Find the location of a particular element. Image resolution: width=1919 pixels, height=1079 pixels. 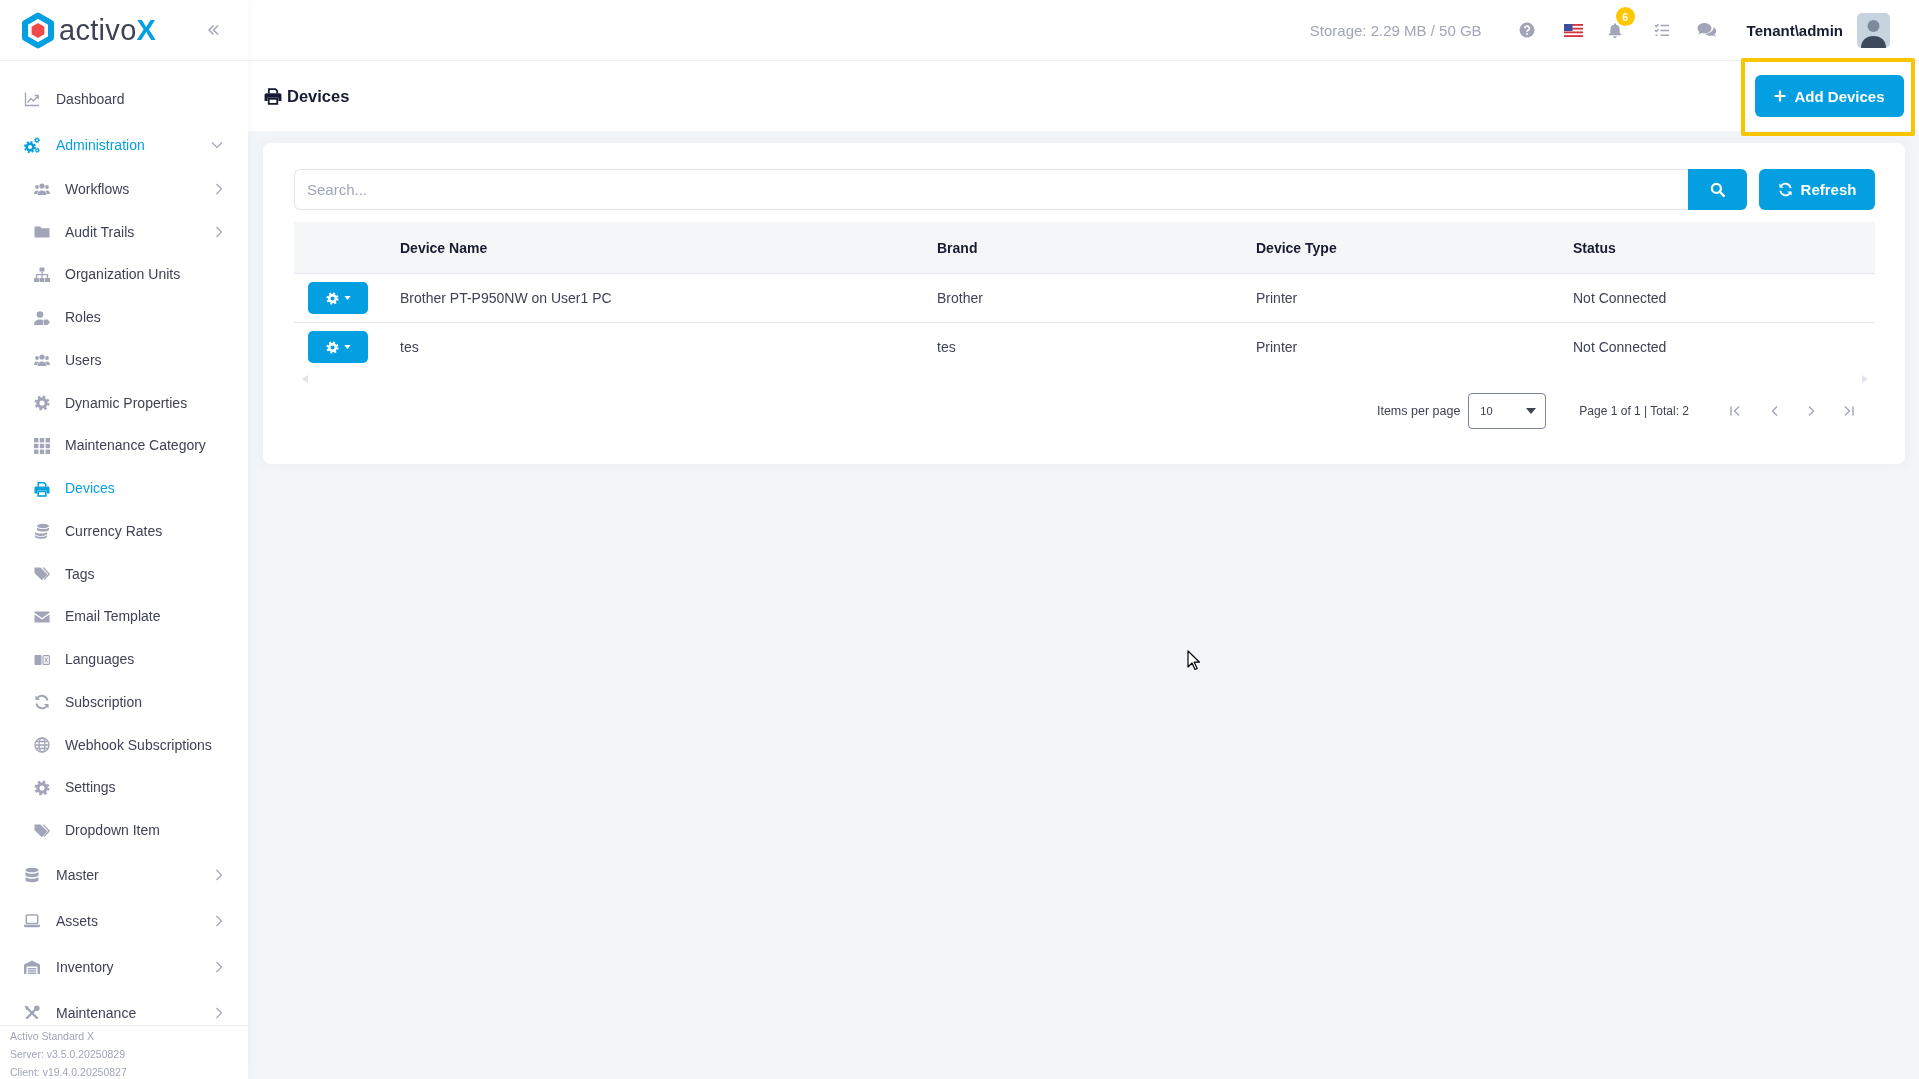

checklist-icon is located at coordinates (1661, 30).